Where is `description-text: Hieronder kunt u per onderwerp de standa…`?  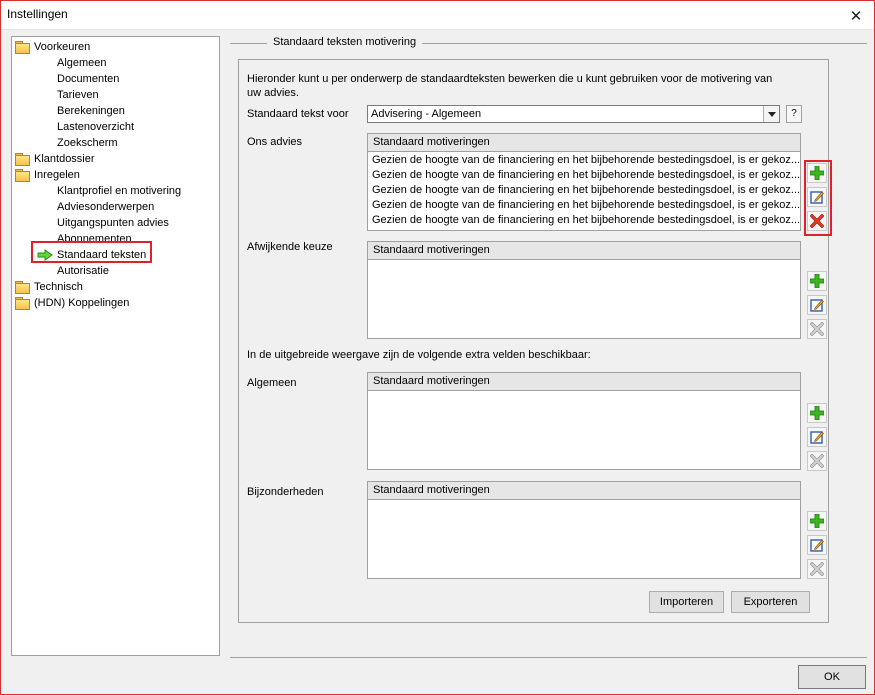
description-text: Hieronder kunt u per onderwerp de standa… is located at coordinates (510, 86).